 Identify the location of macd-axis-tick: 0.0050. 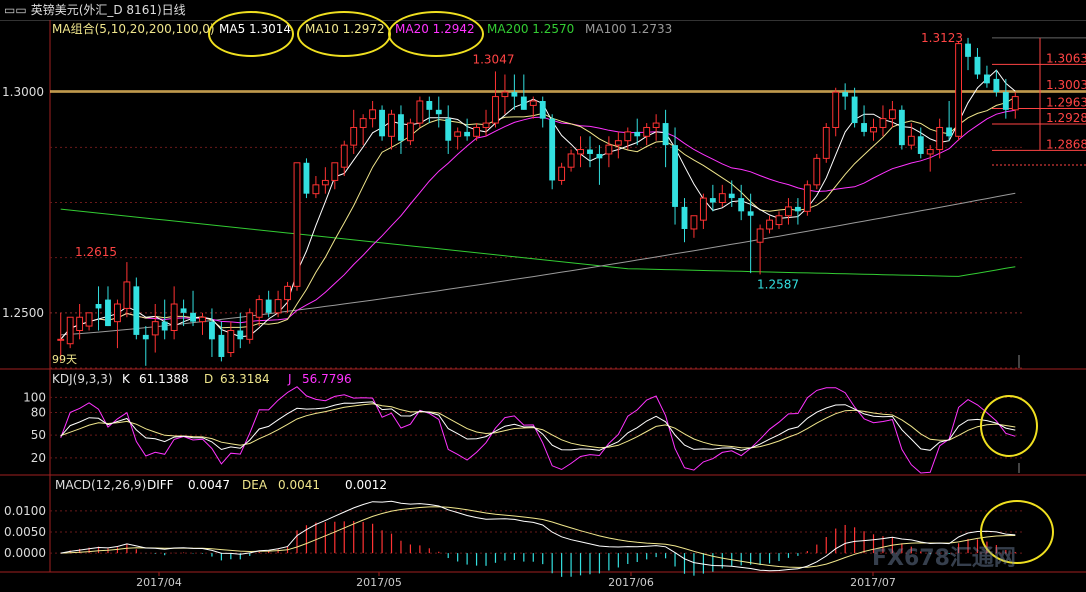
(25, 532).